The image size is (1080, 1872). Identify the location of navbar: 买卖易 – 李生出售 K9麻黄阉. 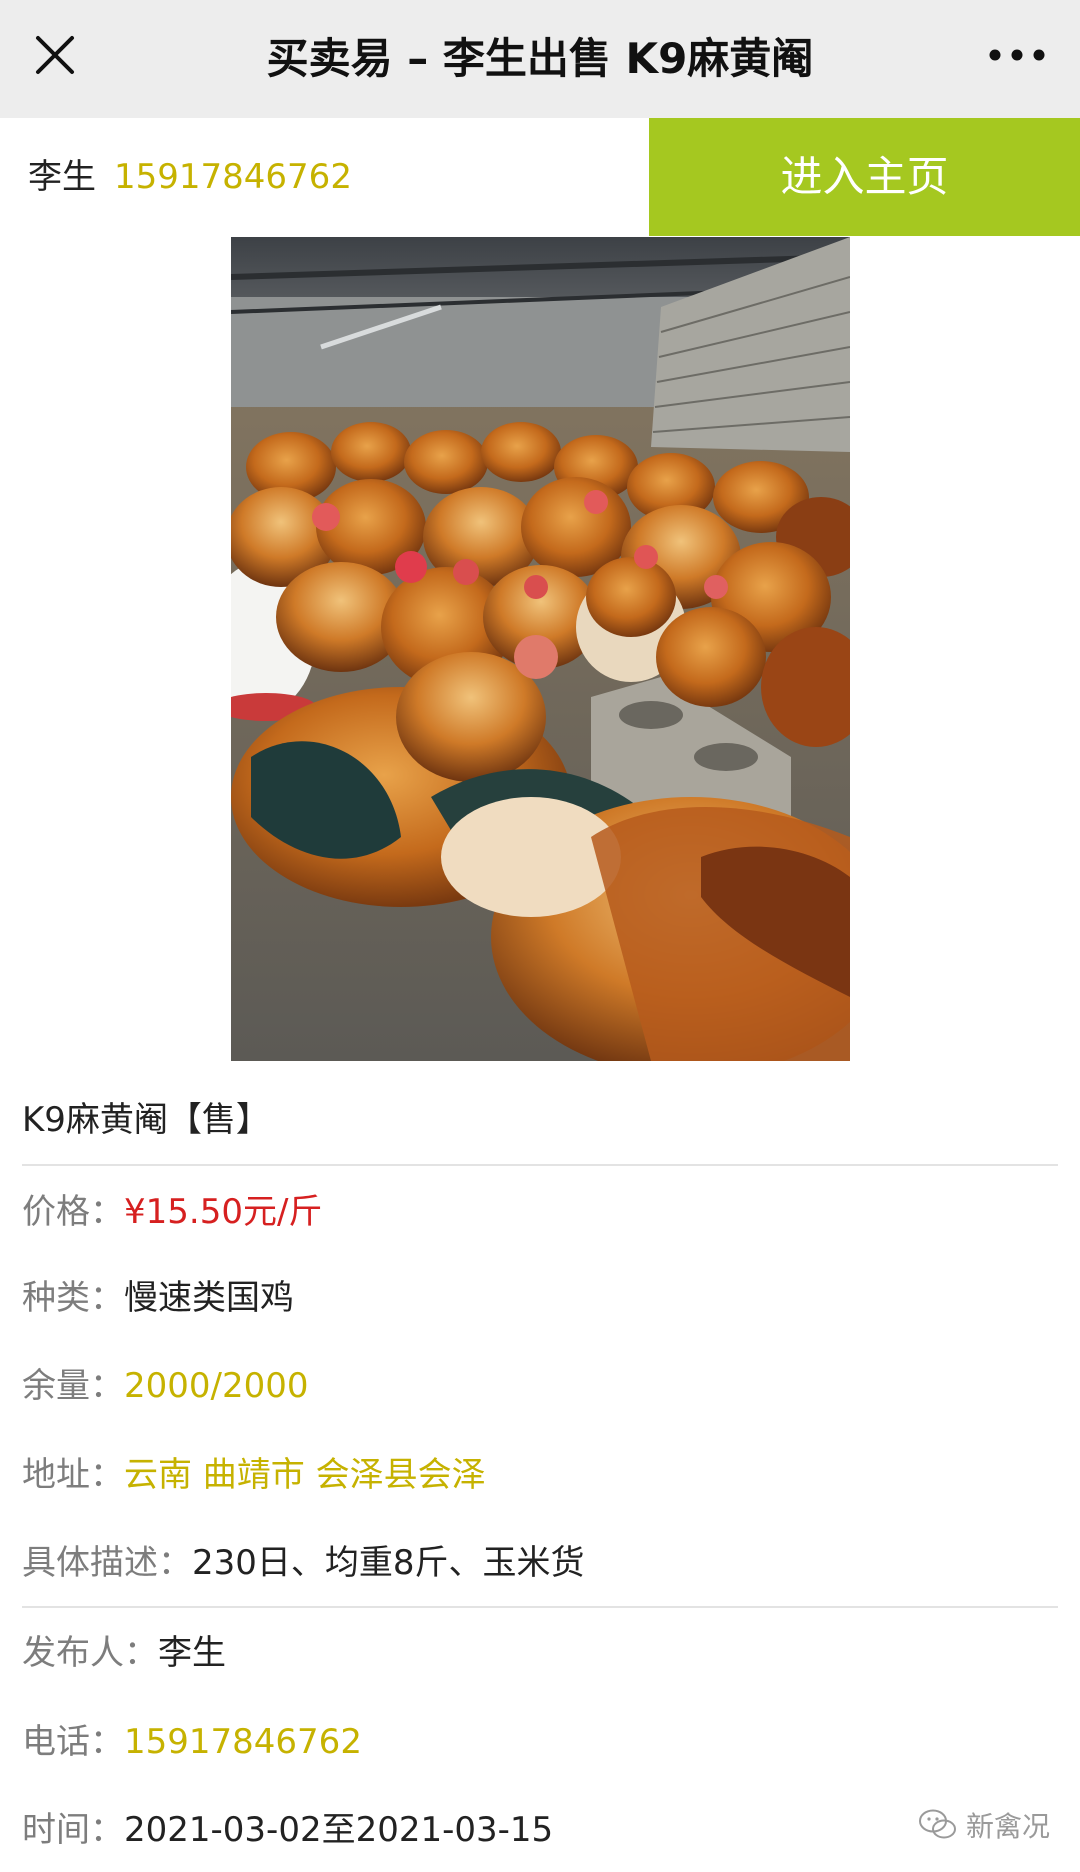
(540, 59).